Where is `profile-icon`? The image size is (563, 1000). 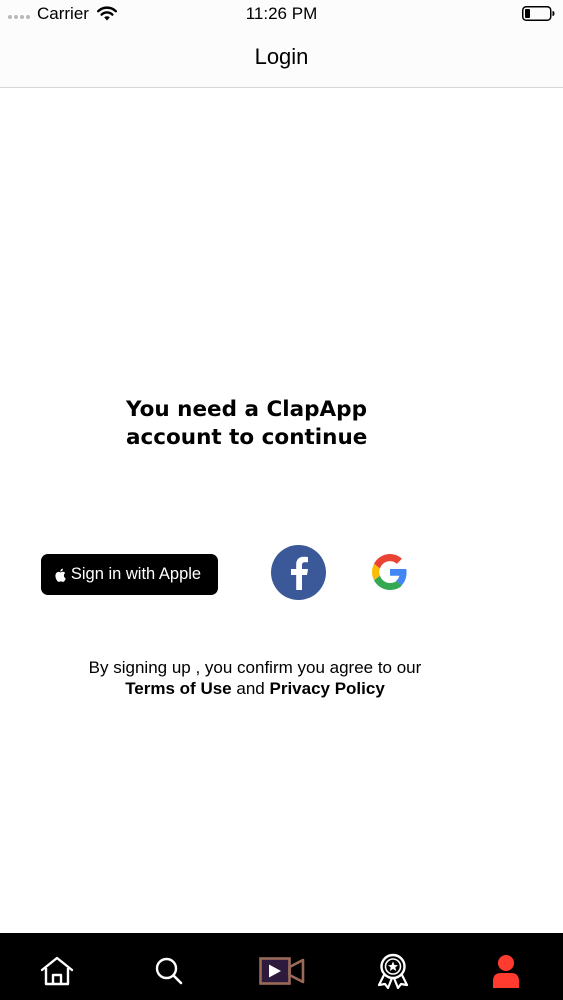
profile-icon is located at coordinates (506, 971).